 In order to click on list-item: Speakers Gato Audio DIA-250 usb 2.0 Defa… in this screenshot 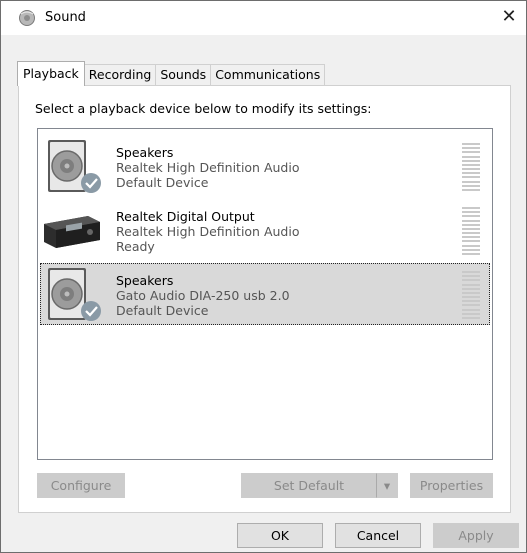, I will do `click(265, 294)`.